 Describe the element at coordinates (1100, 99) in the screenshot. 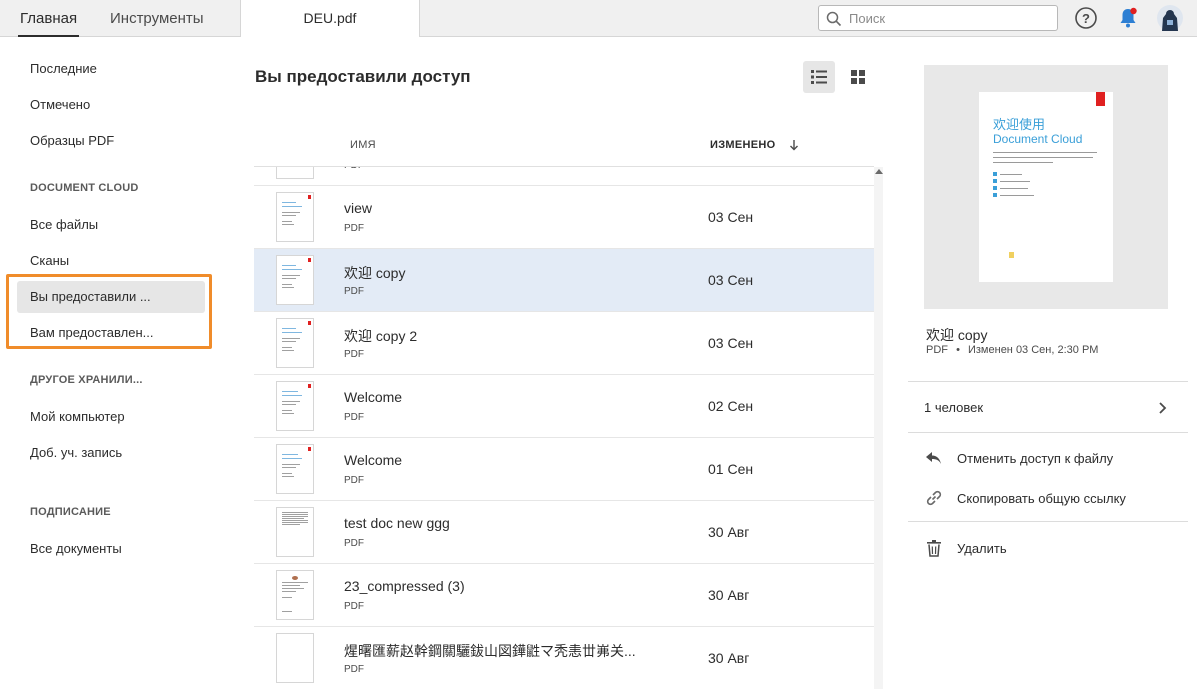

I see `adobe-logo-icon` at that location.